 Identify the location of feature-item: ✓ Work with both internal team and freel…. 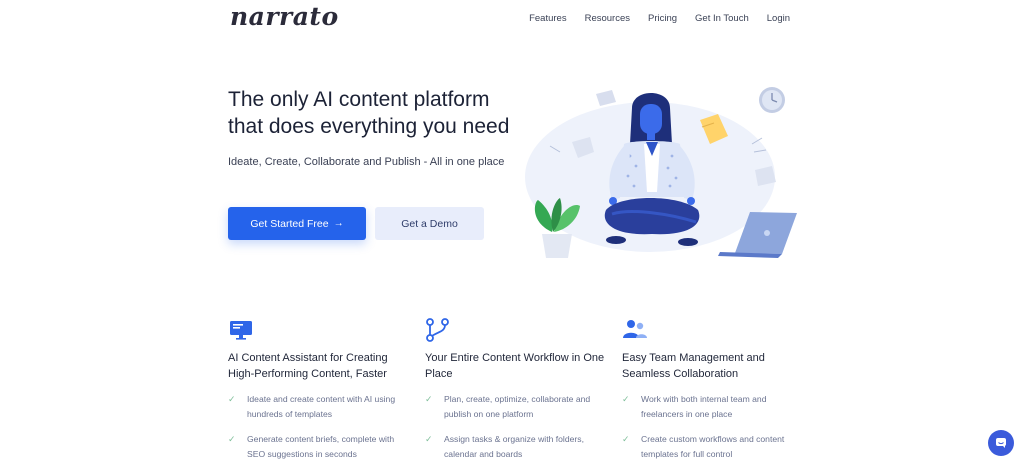
(712, 407).